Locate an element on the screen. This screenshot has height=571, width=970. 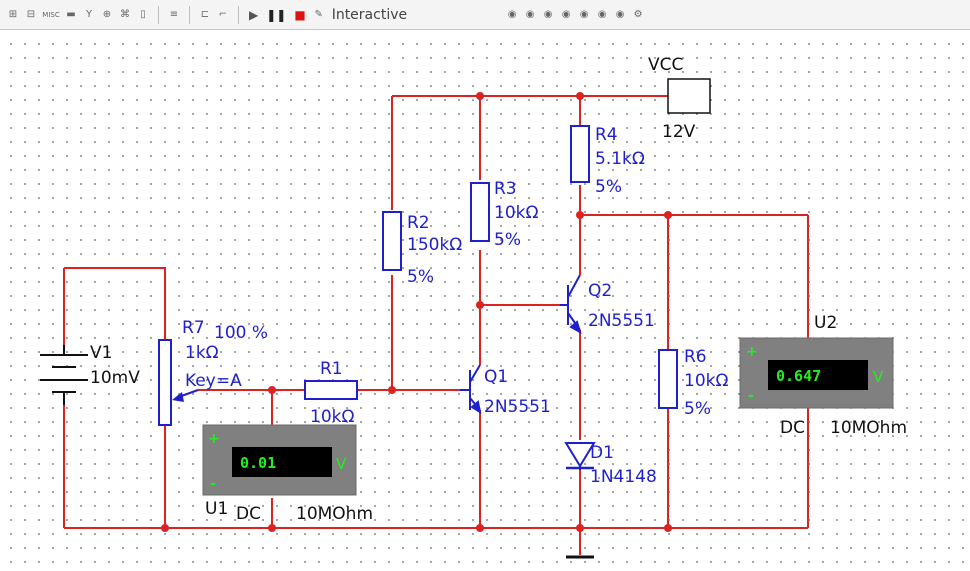
bus-entry-icon: ⌐ is located at coordinates (223, 15).